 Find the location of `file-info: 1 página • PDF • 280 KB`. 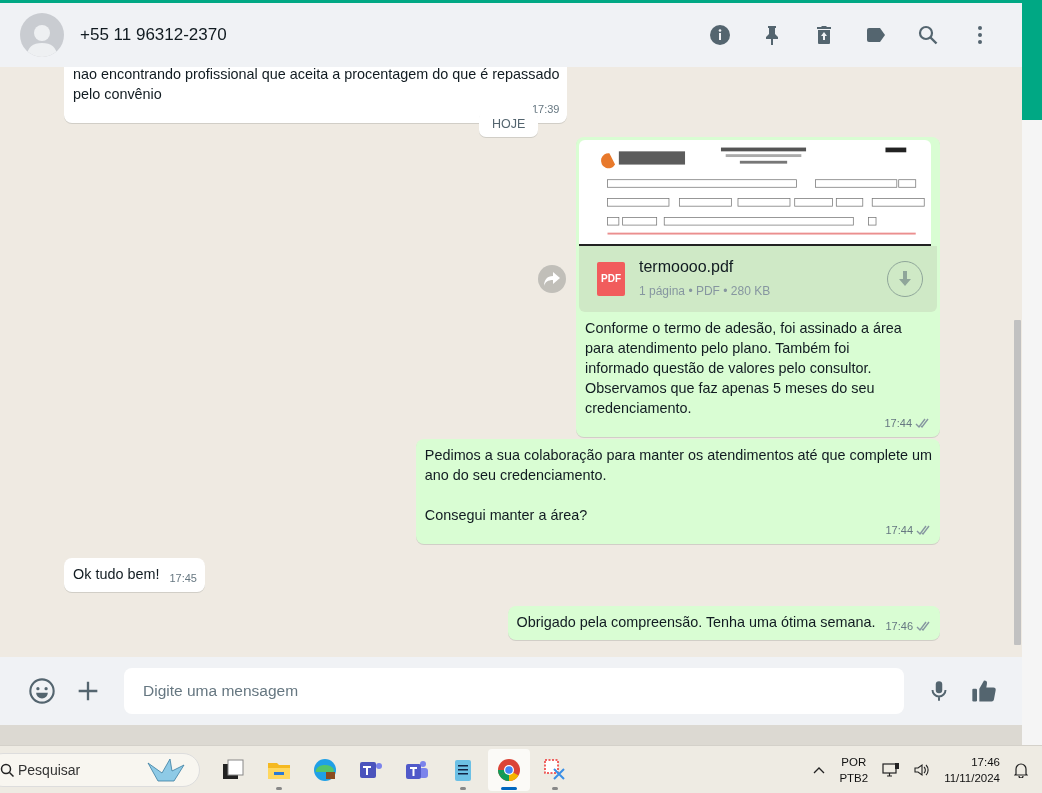

file-info: 1 página • PDF • 280 KB is located at coordinates (705, 291).